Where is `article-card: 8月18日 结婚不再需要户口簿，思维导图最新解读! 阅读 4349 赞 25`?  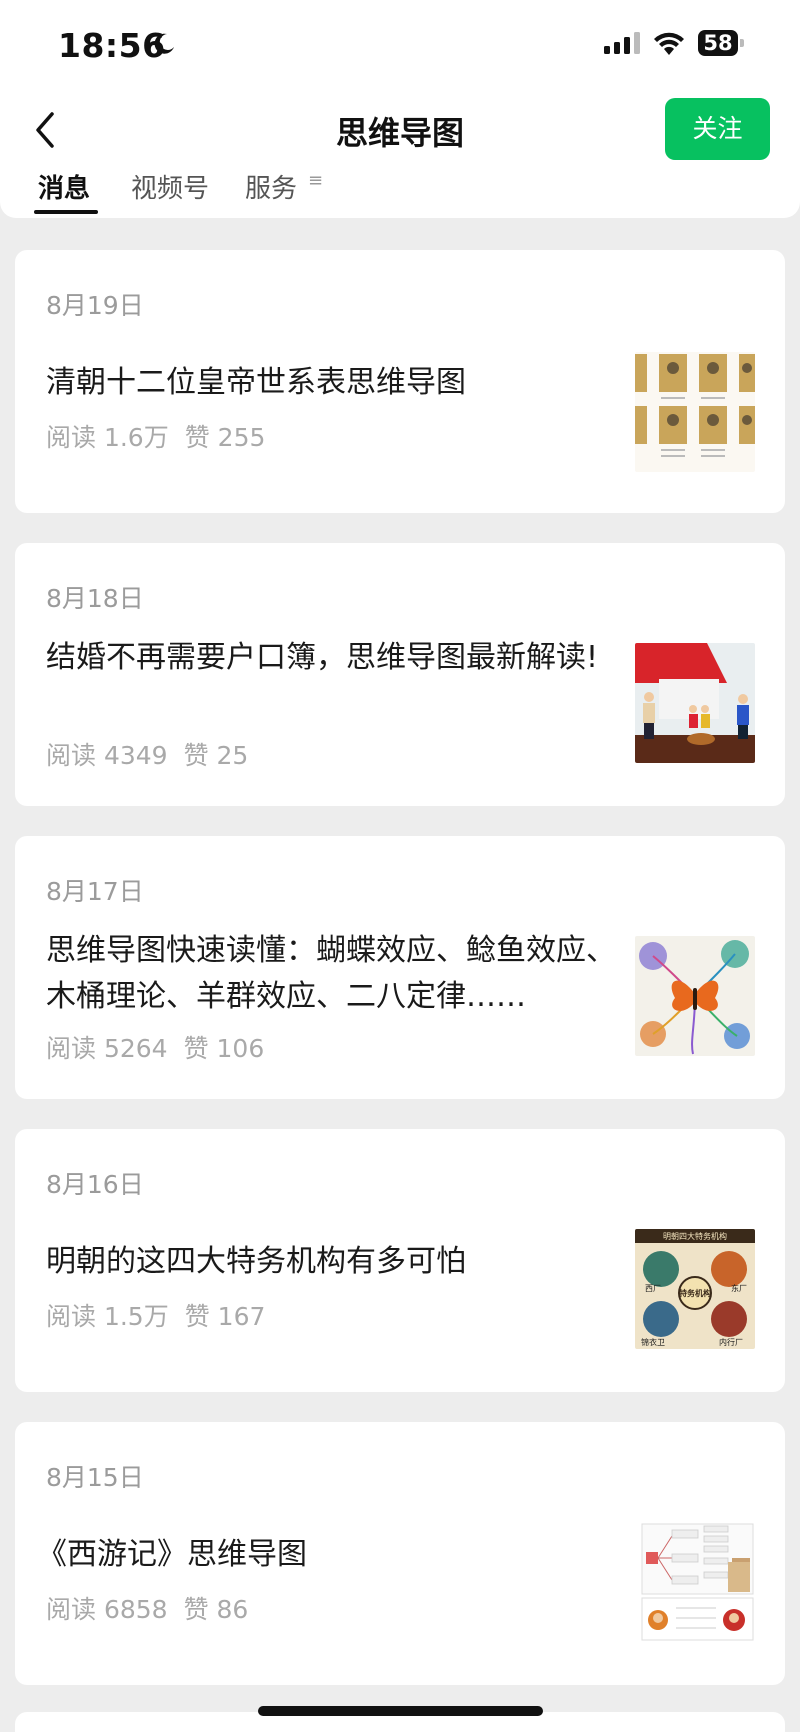
article-card: 8月18日 结婚不再需要户口簿，思维导图最新解读! 阅读 4349 赞 25 is located at coordinates (400, 674).